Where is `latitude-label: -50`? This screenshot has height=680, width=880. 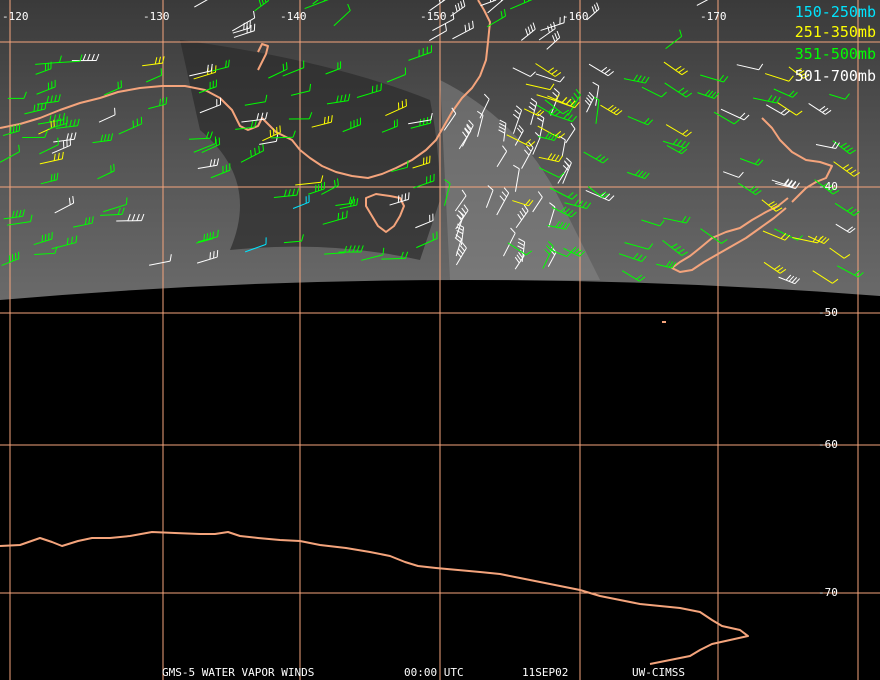 latitude-label: -50 is located at coordinates (828, 312).